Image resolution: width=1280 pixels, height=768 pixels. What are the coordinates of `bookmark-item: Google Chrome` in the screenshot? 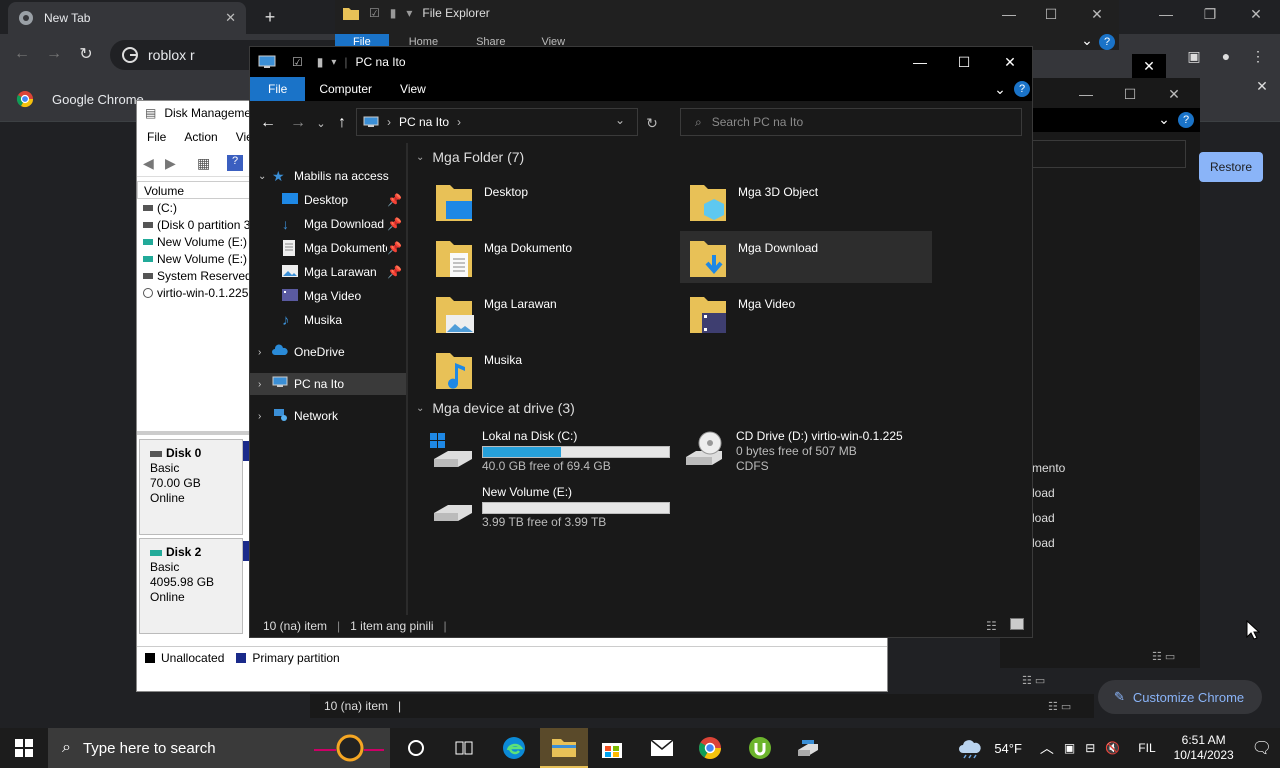 It's located at (80, 99).